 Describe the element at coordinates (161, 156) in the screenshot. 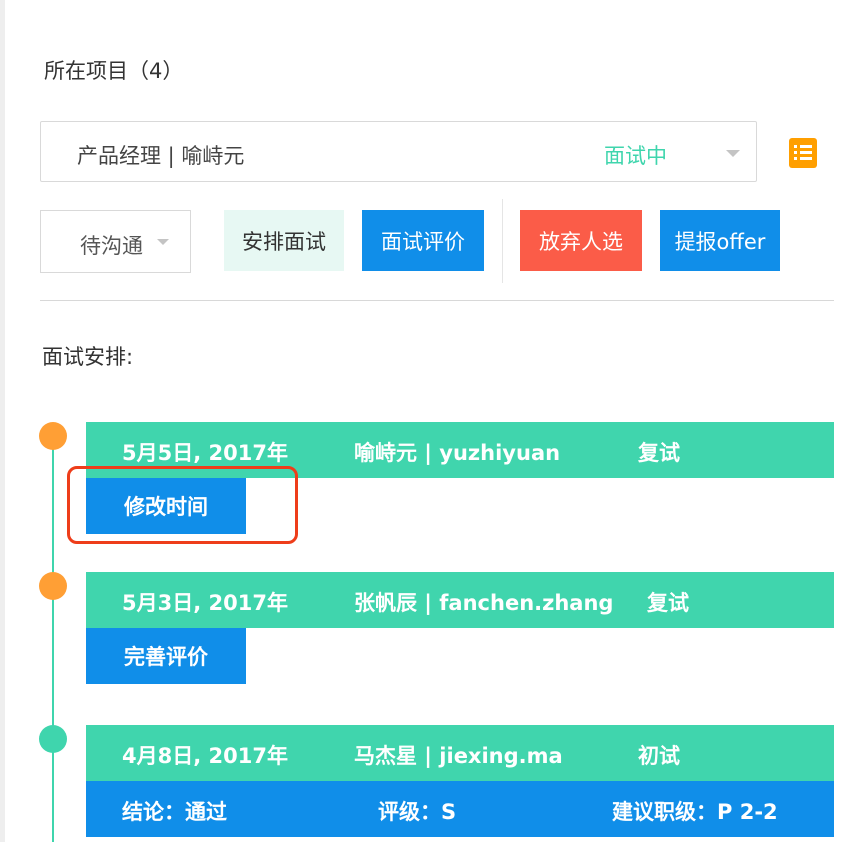

I see `project-name: 产品经理 | 喻峙元` at that location.